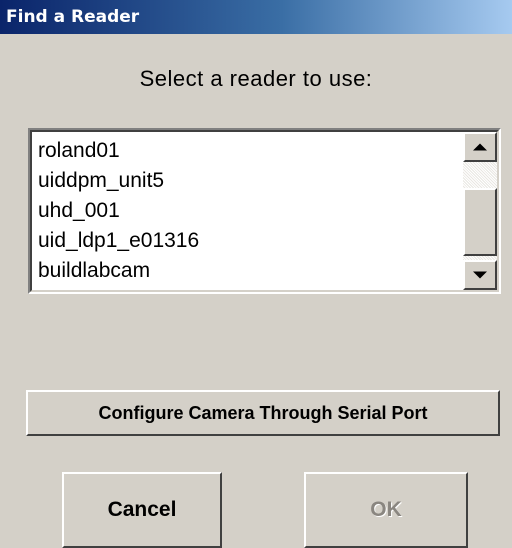  Describe the element at coordinates (386, 510) in the screenshot. I see `ok-button: OK` at that location.